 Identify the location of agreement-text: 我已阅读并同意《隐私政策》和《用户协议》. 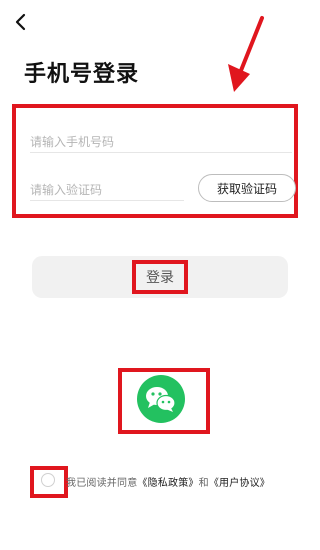
(168, 481).